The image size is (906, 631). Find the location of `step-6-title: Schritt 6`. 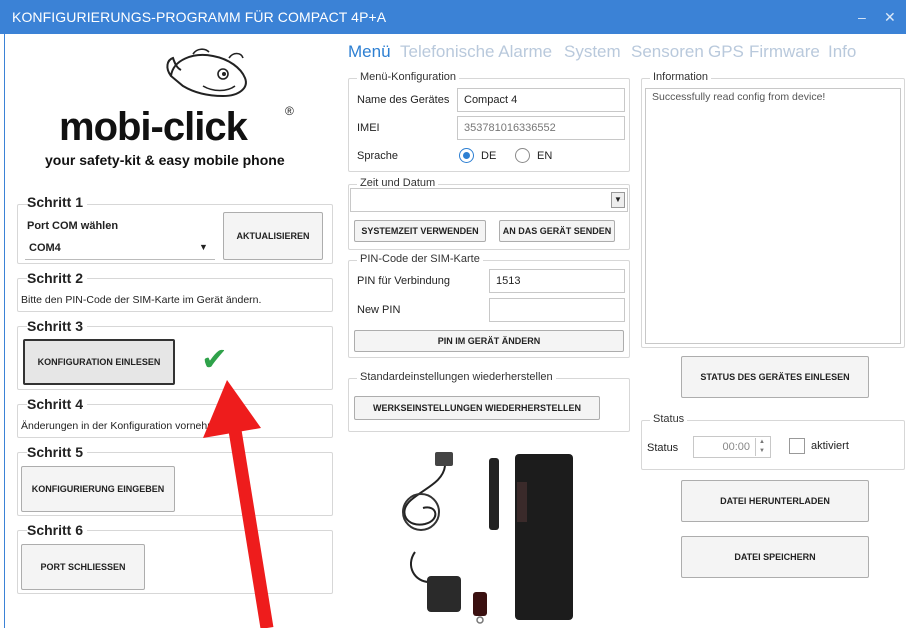

step-6-title: Schritt 6 is located at coordinates (57, 530).